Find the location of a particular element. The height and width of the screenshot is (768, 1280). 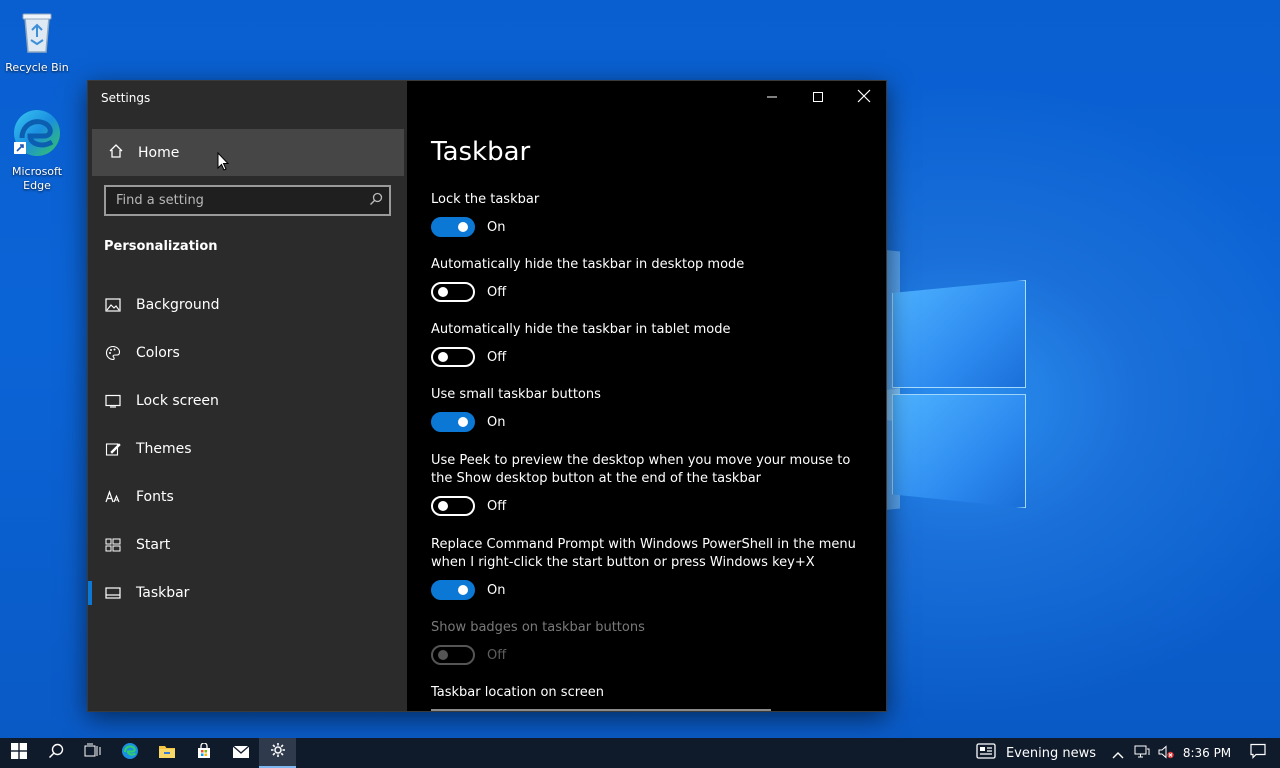

close-icon is located at coordinates (864, 97).